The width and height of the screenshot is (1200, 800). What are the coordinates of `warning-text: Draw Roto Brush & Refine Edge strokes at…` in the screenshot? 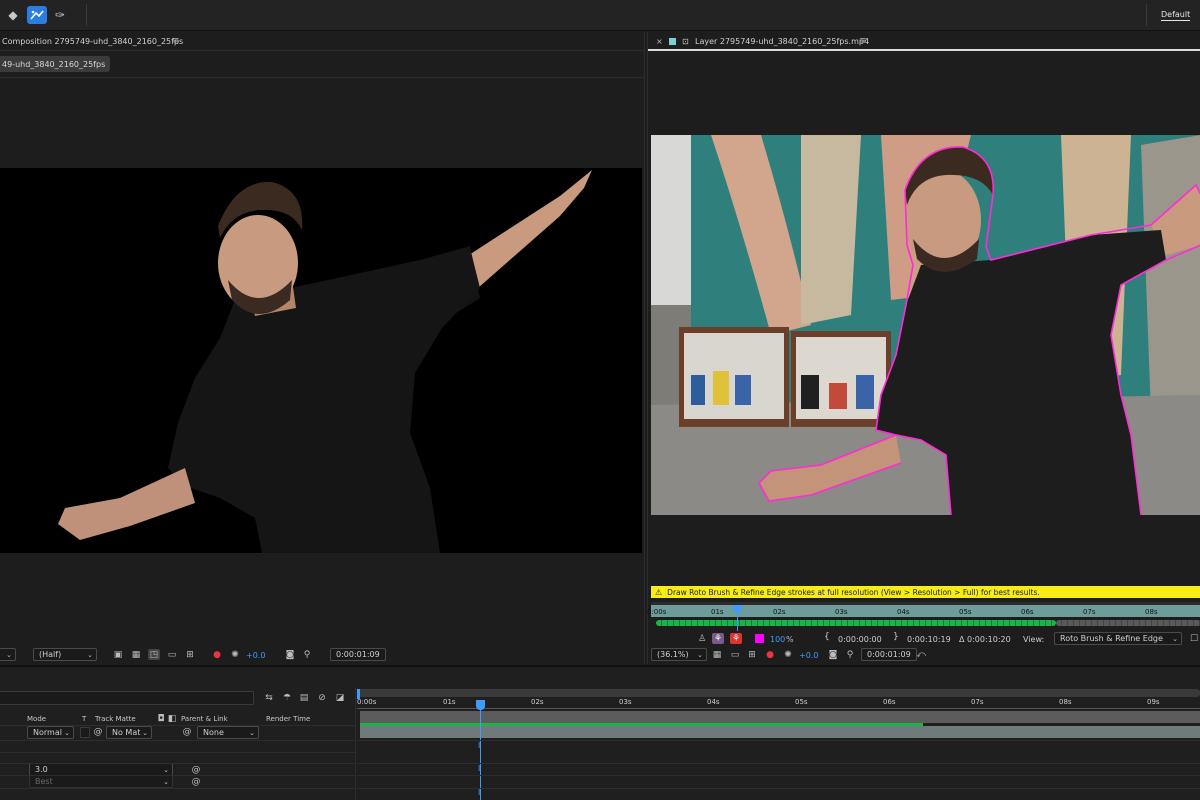 It's located at (853, 592).